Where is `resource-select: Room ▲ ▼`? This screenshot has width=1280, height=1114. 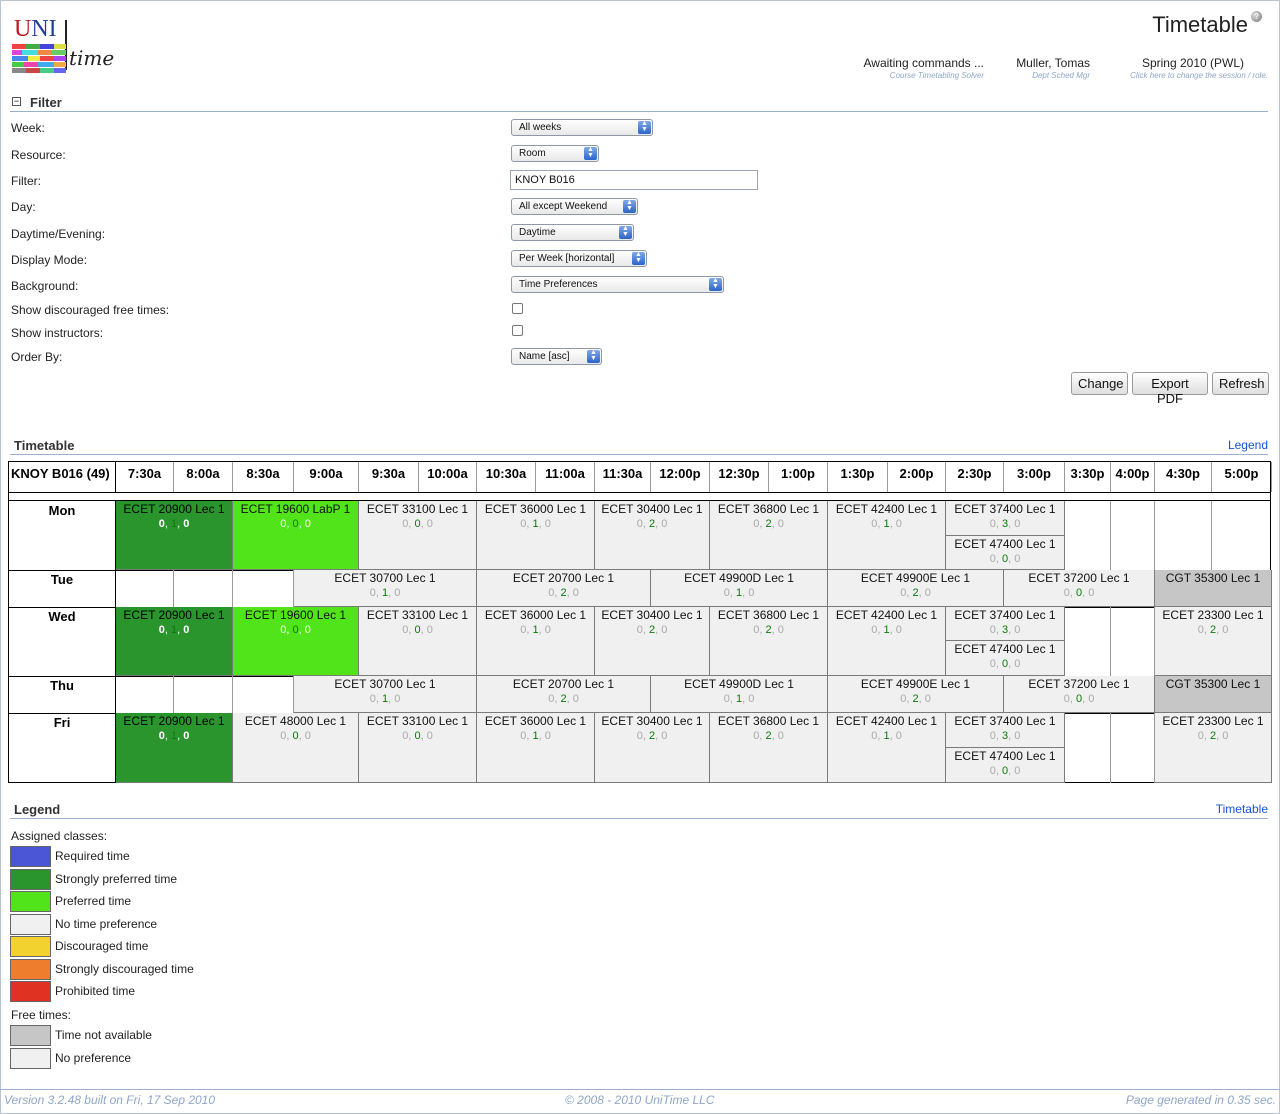
resource-select: Room ▲ ▼ is located at coordinates (555, 153).